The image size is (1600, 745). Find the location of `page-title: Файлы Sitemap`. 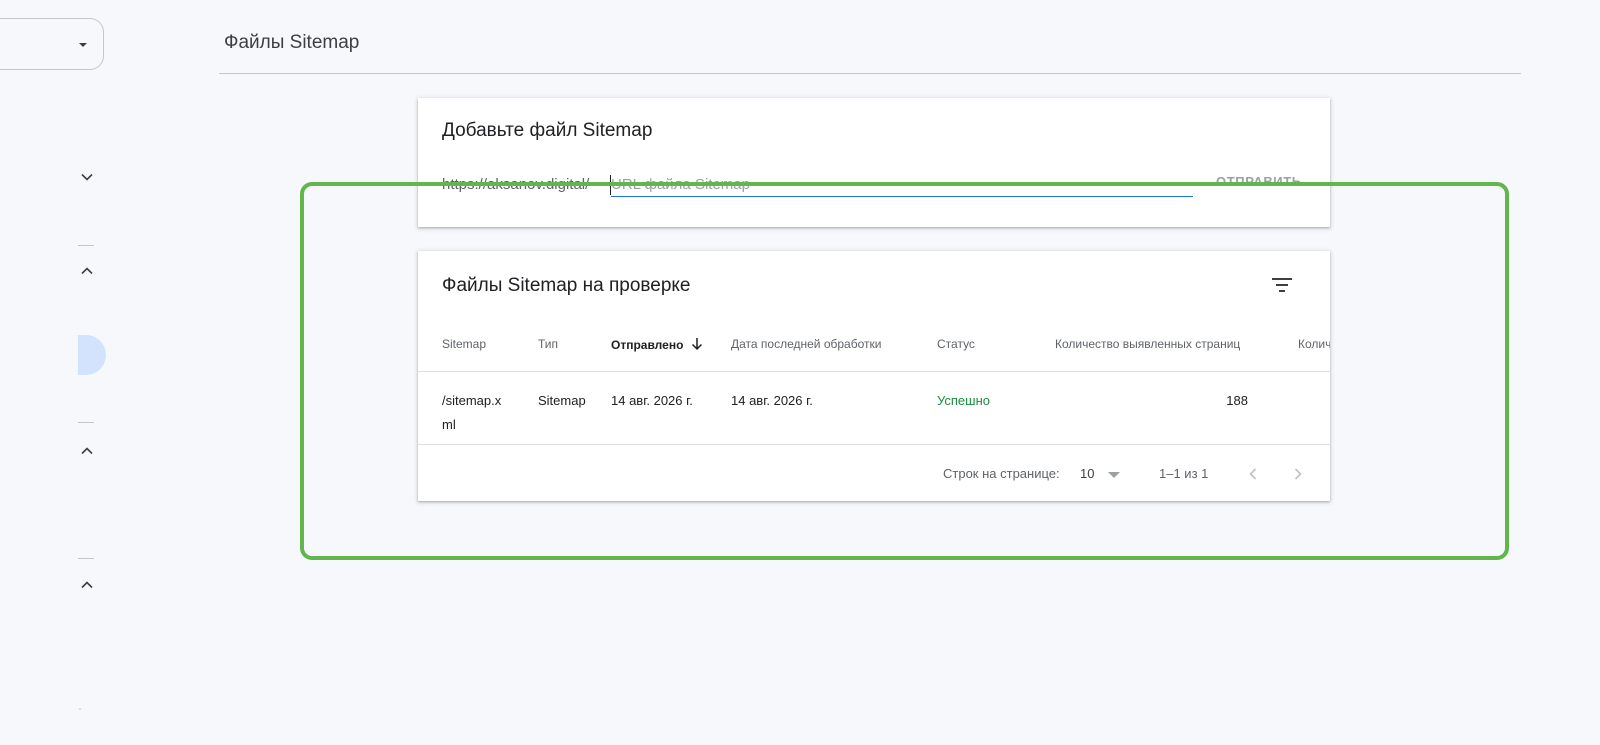

page-title: Файлы Sitemap is located at coordinates (292, 42).